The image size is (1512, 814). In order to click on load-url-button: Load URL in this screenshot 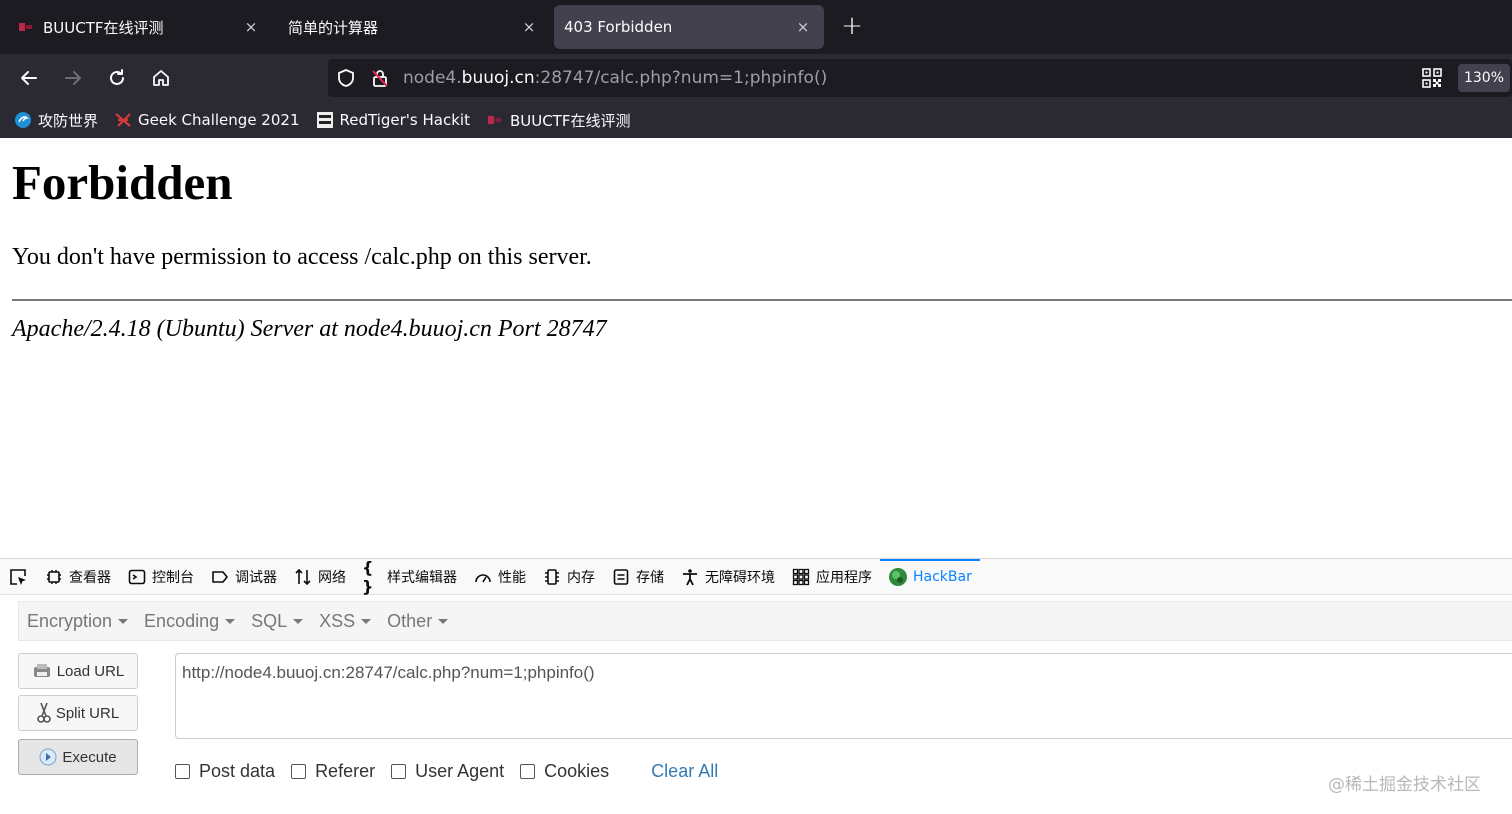, I will do `click(78, 671)`.